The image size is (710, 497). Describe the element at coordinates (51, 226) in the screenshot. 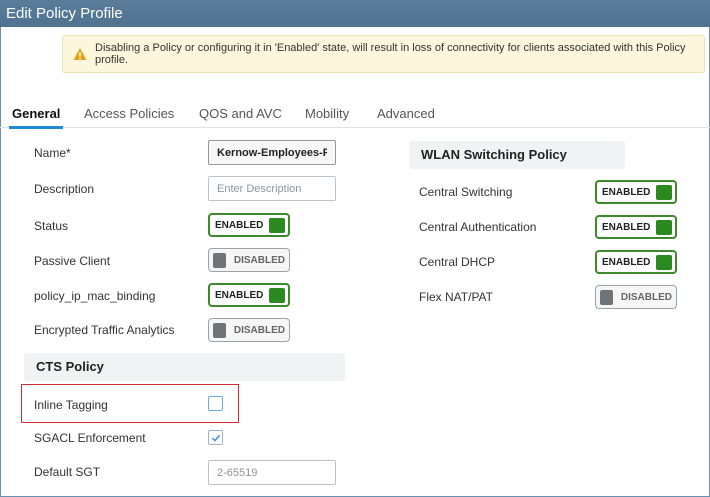

I see `status-label: Status` at that location.